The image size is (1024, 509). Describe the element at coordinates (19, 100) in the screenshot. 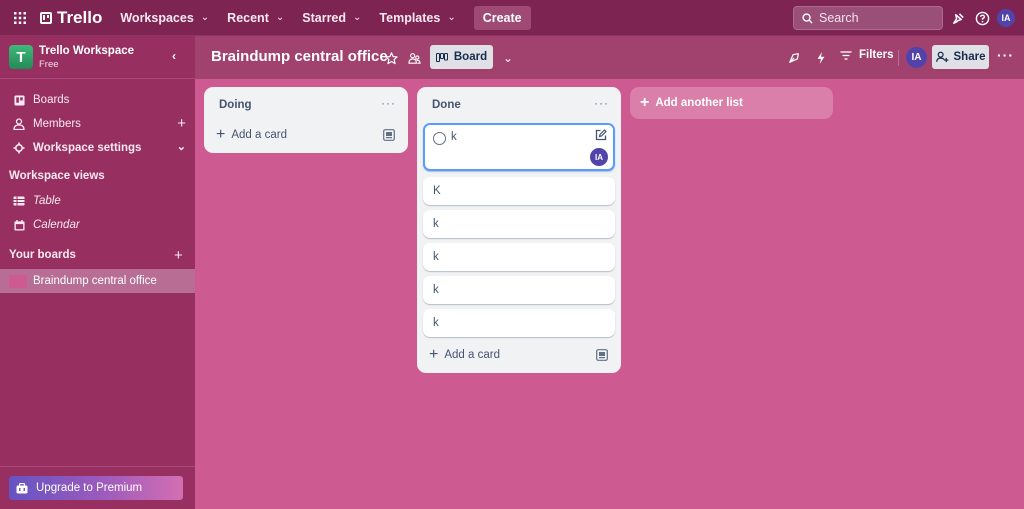

I see `boards-icon` at that location.